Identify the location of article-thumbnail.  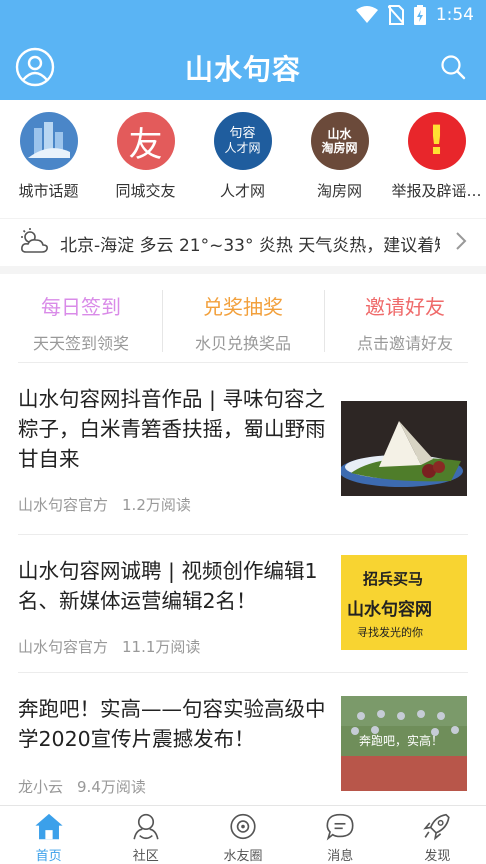
(404, 448).